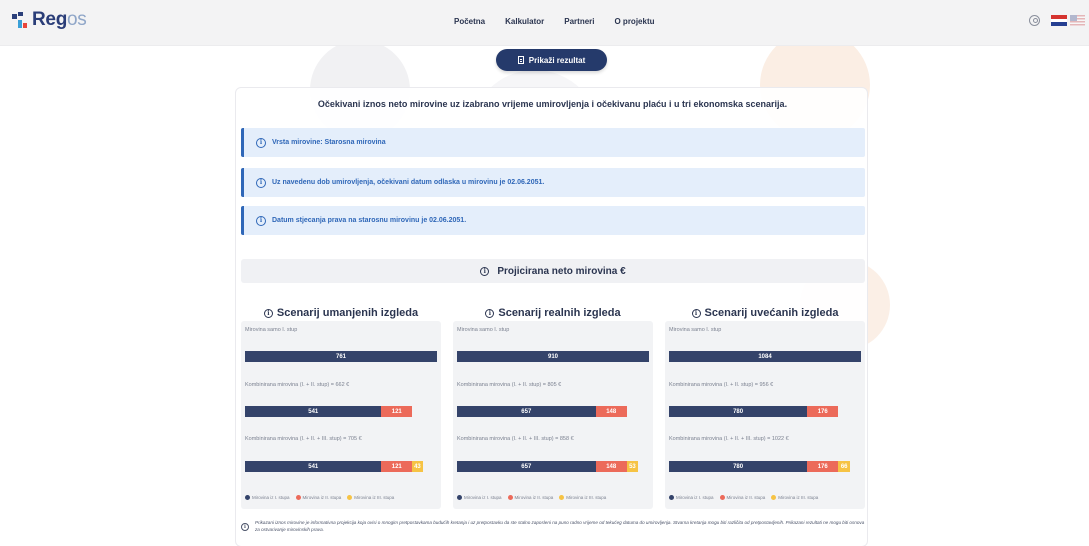  Describe the element at coordinates (417, 466) in the screenshot. I see `bar-segment-stup-3: 43` at that location.